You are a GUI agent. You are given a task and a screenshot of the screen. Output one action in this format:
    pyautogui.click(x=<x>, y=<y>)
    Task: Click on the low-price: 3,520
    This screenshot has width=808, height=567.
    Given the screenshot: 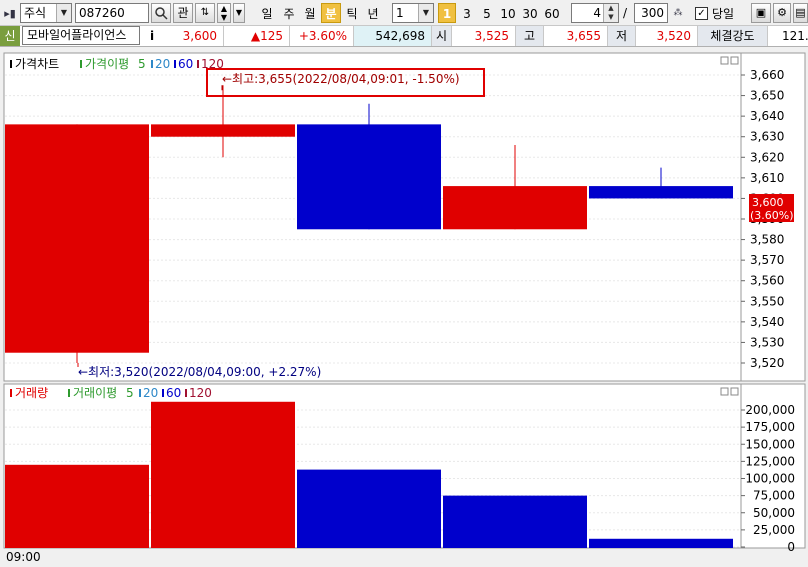 What is the action you would take?
    pyautogui.click(x=667, y=36)
    